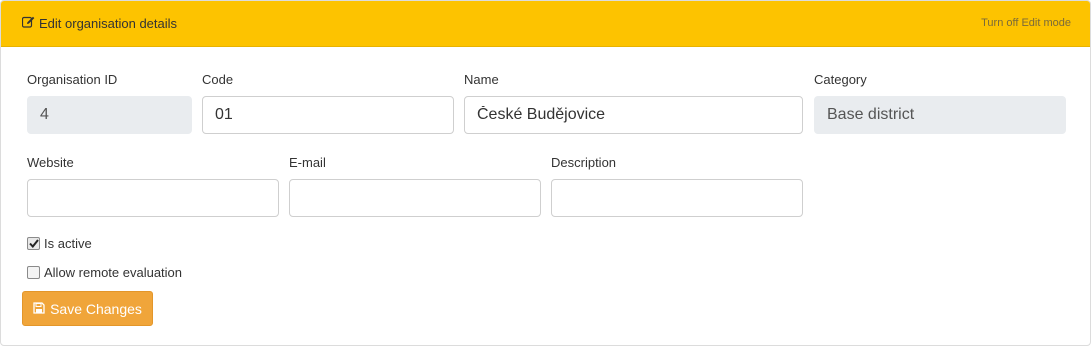 The width and height of the screenshot is (1091, 346). I want to click on name-label: Name, so click(481, 79).